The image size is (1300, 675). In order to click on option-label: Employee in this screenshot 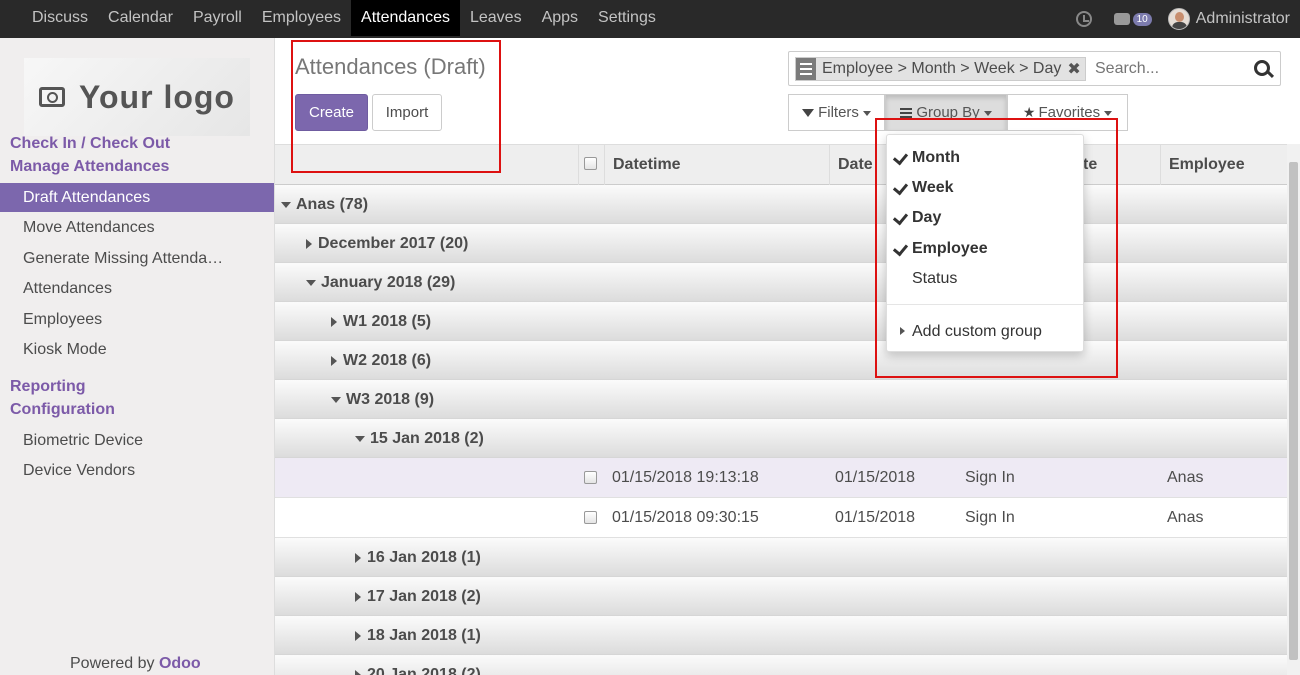, I will do `click(950, 248)`.